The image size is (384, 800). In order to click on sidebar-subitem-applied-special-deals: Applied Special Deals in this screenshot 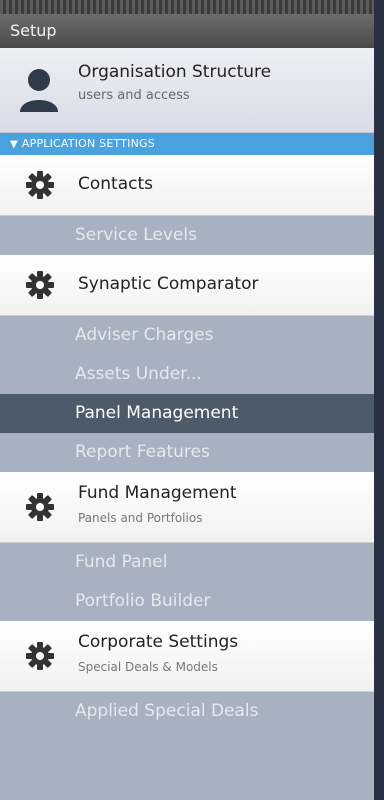, I will do `click(187, 711)`.